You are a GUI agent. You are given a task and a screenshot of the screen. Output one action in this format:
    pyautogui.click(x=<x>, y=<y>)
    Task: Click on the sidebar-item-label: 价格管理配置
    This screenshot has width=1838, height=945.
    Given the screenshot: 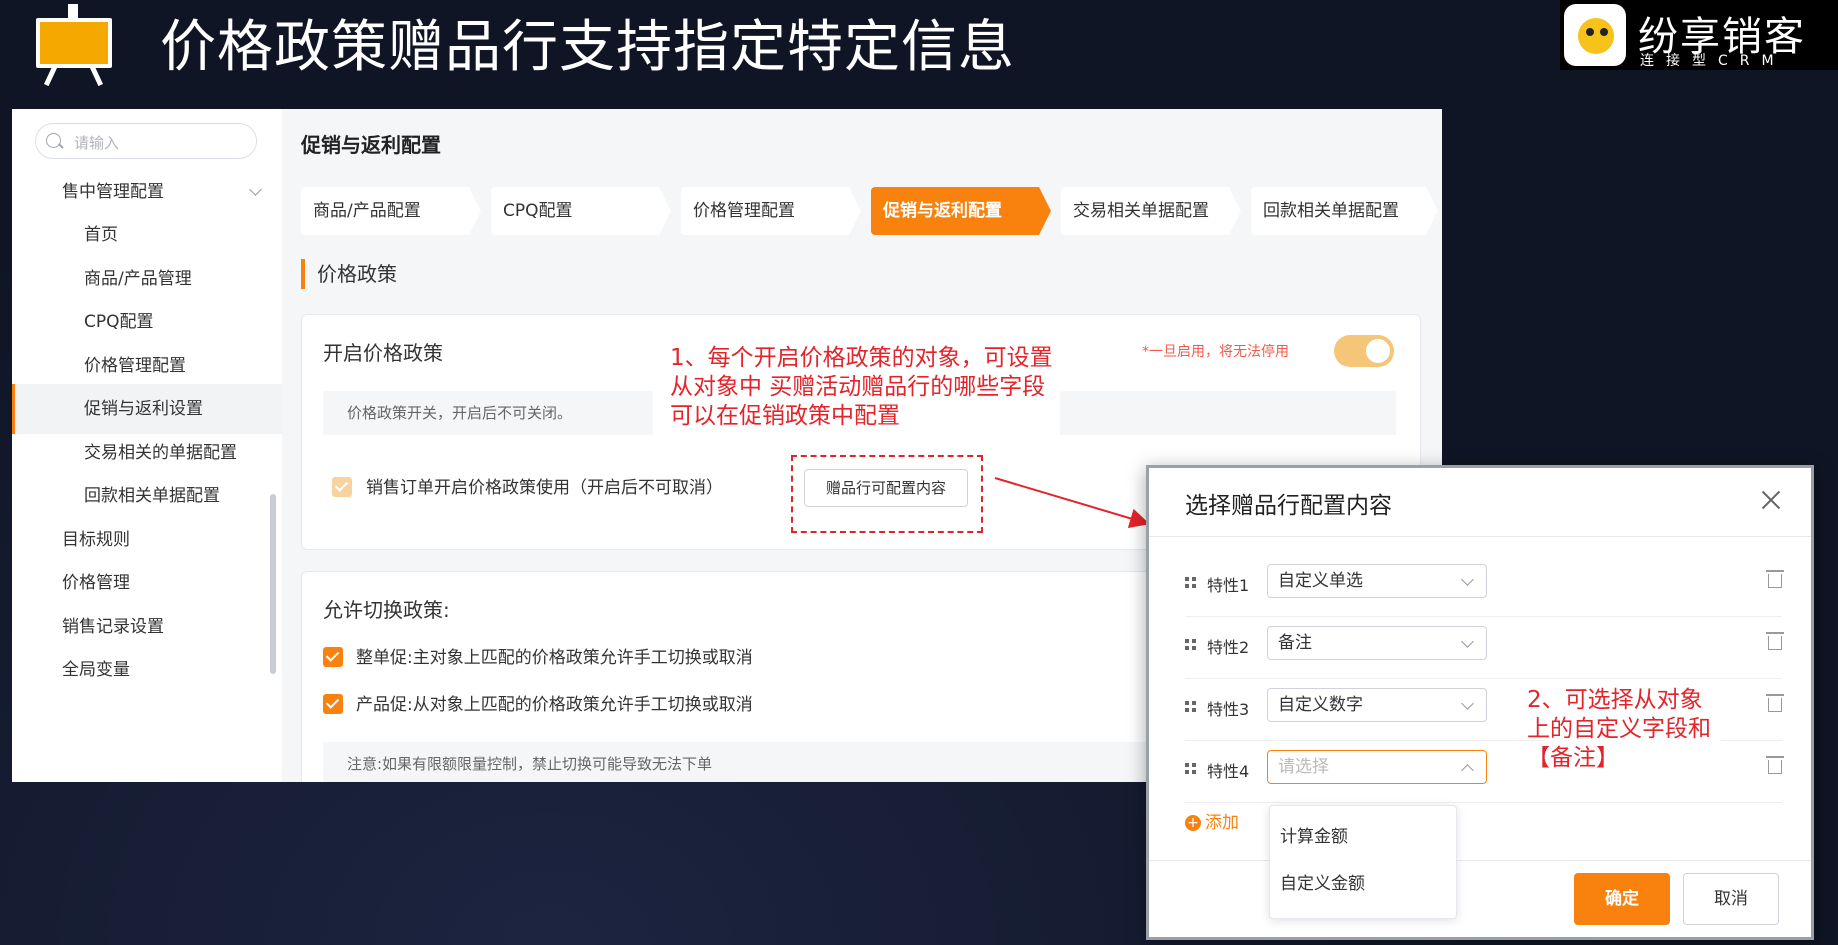 What is the action you would take?
    pyautogui.click(x=135, y=366)
    